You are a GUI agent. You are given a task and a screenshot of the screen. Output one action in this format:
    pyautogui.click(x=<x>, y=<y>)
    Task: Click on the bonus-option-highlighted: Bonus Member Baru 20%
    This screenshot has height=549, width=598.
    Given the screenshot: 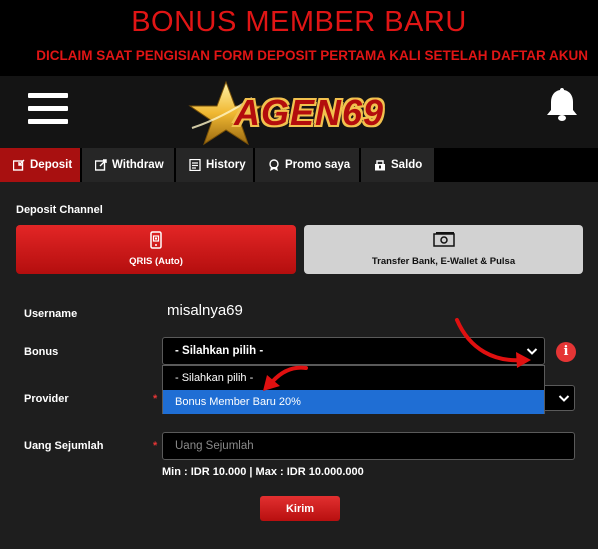 What is the action you would take?
    pyautogui.click(x=353, y=402)
    